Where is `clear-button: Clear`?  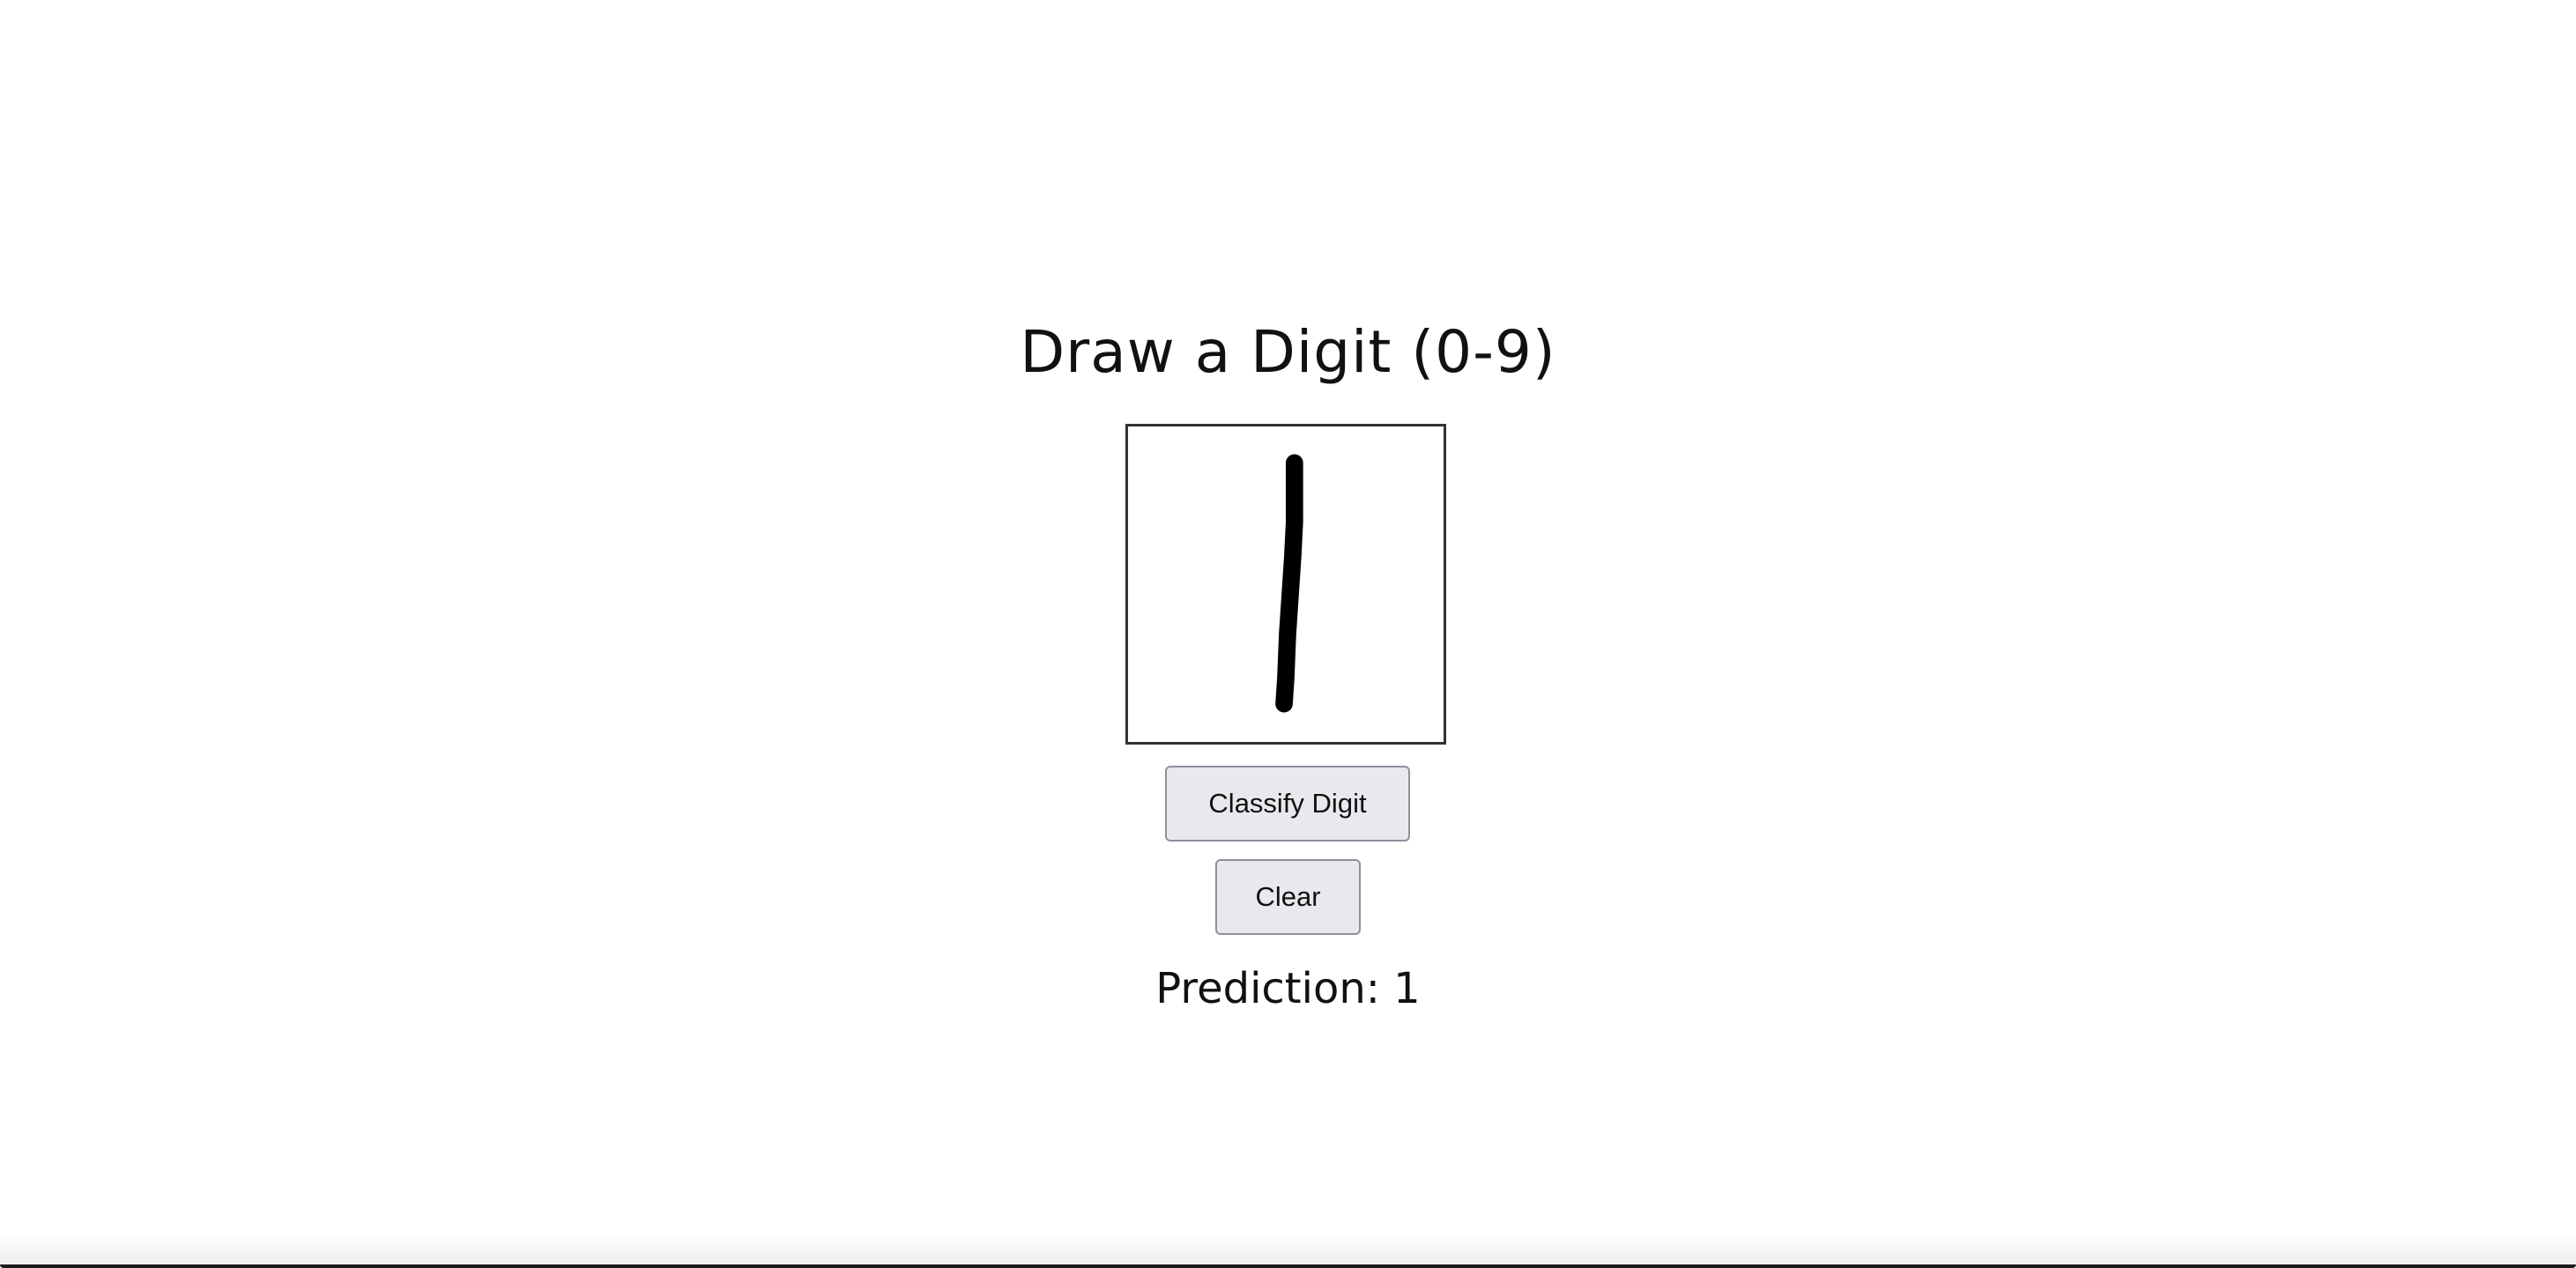 clear-button: Clear is located at coordinates (1288, 897).